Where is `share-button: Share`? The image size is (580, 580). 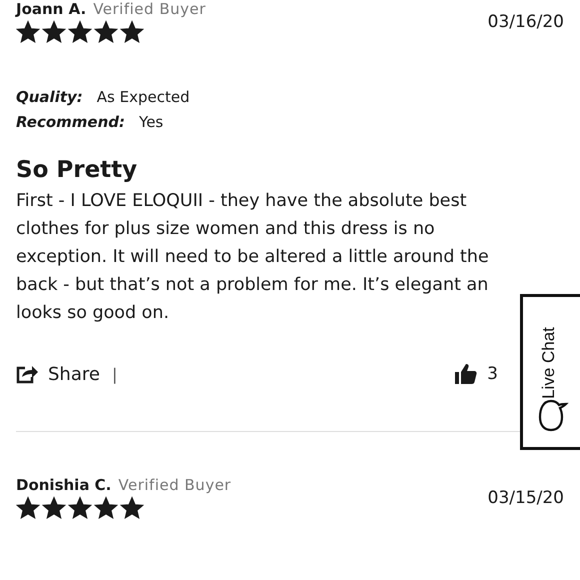 share-button: Share is located at coordinates (58, 374).